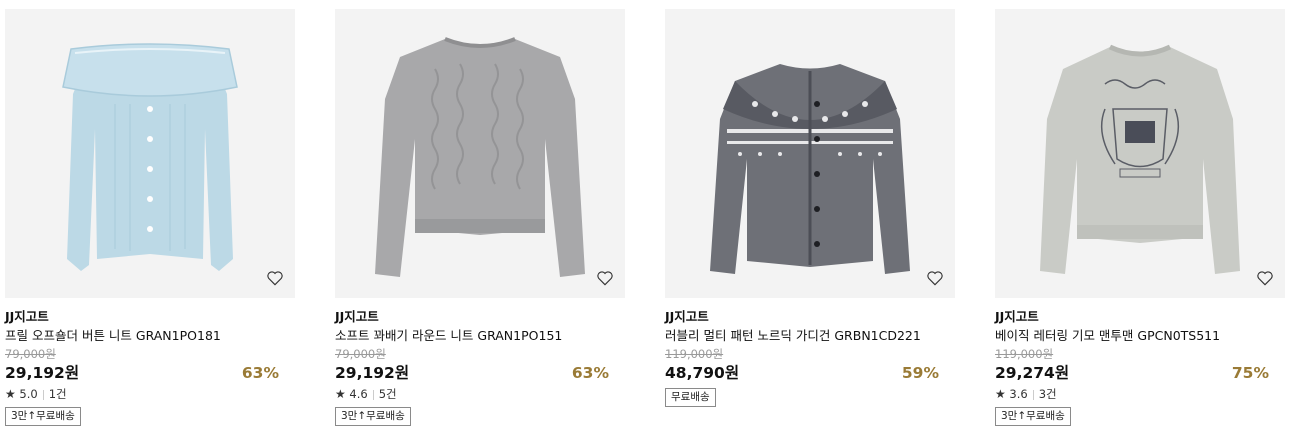 This screenshot has height=447, width=1294. Describe the element at coordinates (920, 373) in the screenshot. I see `discount-rate: 59%` at that location.